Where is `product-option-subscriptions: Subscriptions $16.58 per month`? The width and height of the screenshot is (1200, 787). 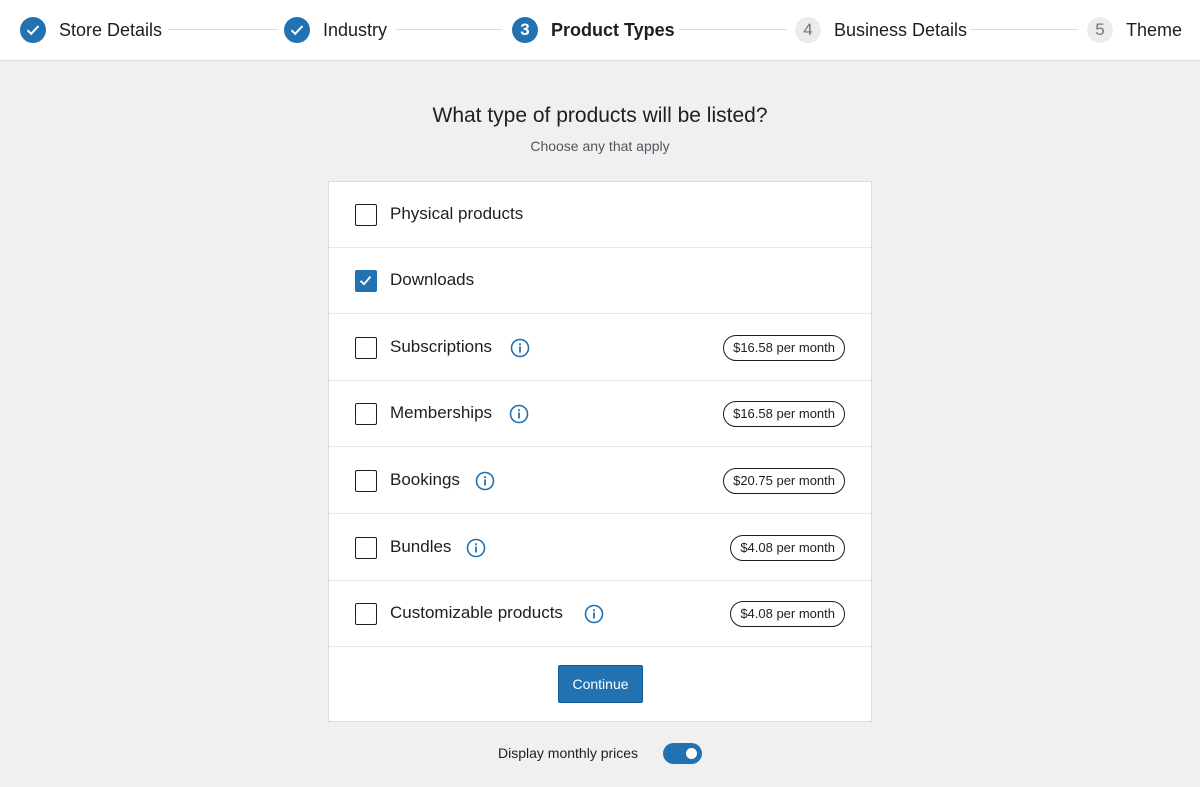
product-option-subscriptions: Subscriptions $16.58 per month is located at coordinates (600, 348).